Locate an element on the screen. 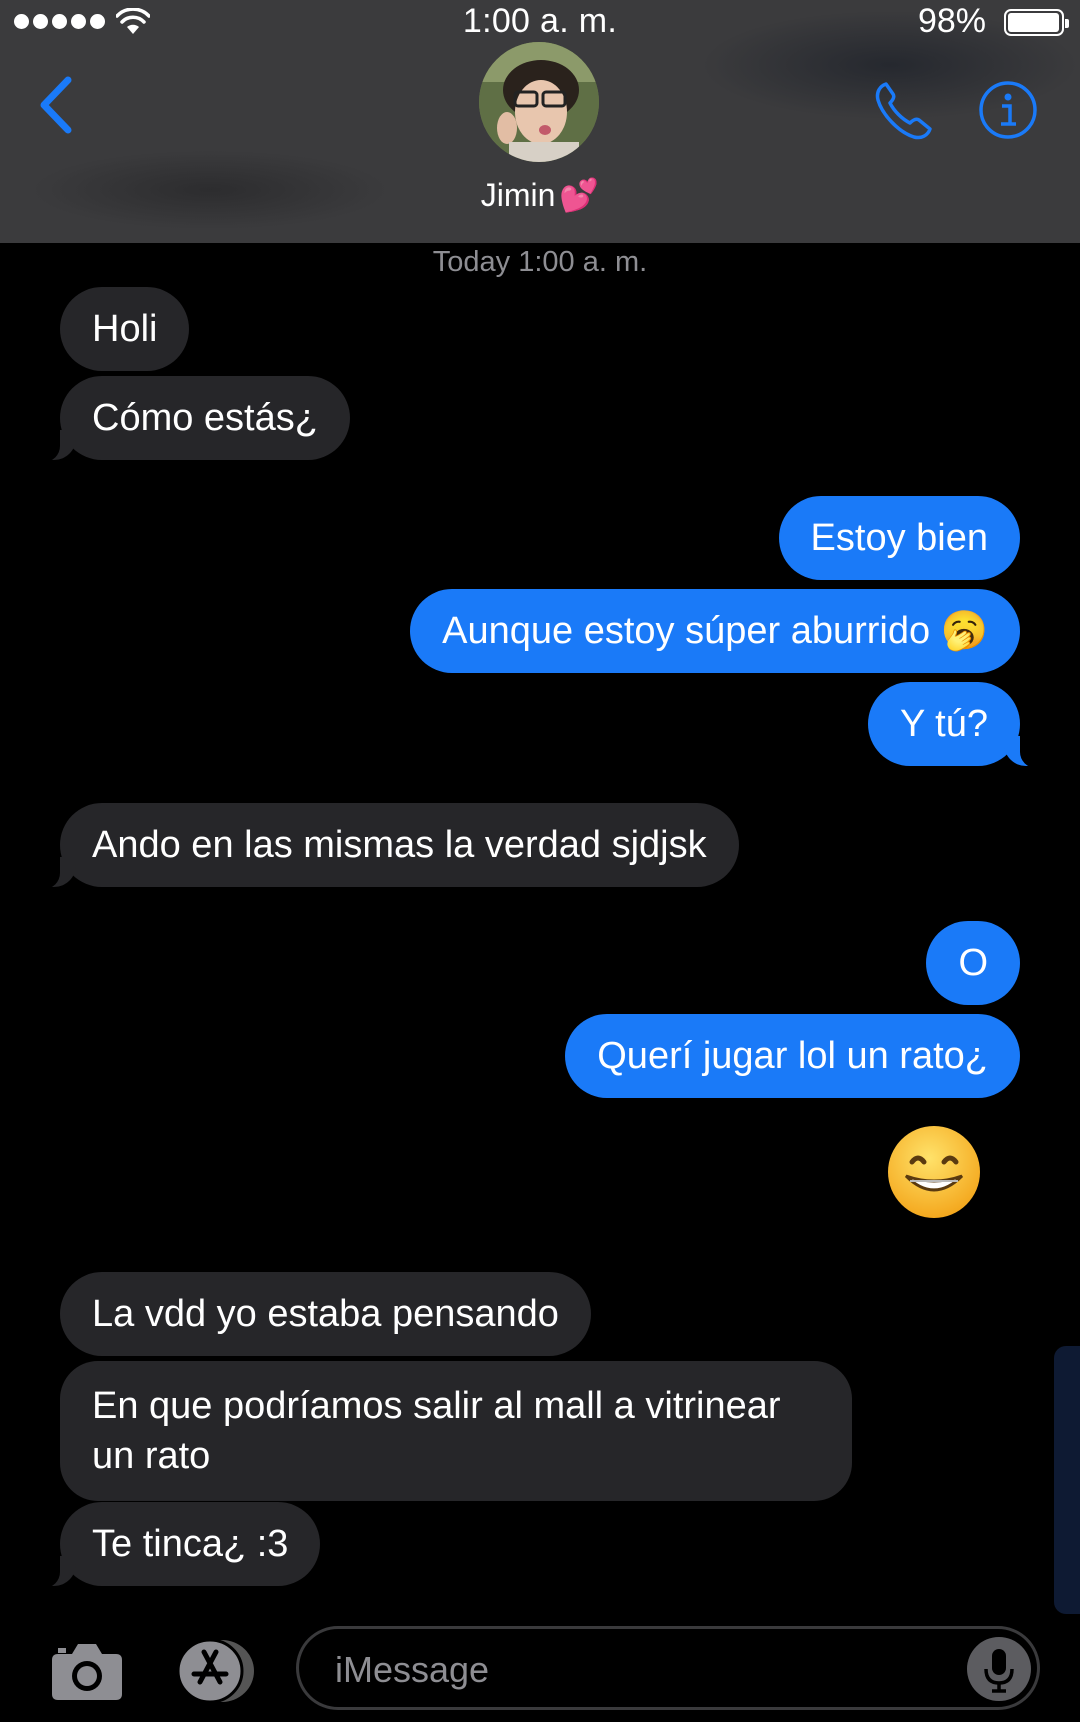 Image resolution: width=1080 pixels, height=1722 pixels. contact-name: Jimin 💕 is located at coordinates (540, 195).